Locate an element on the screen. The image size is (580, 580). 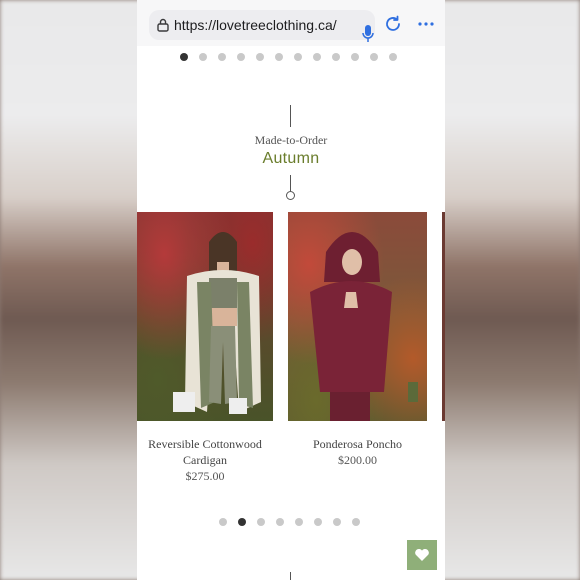
url-text: https://lovetreeclothing.ca/ is located at coordinates (255, 25).